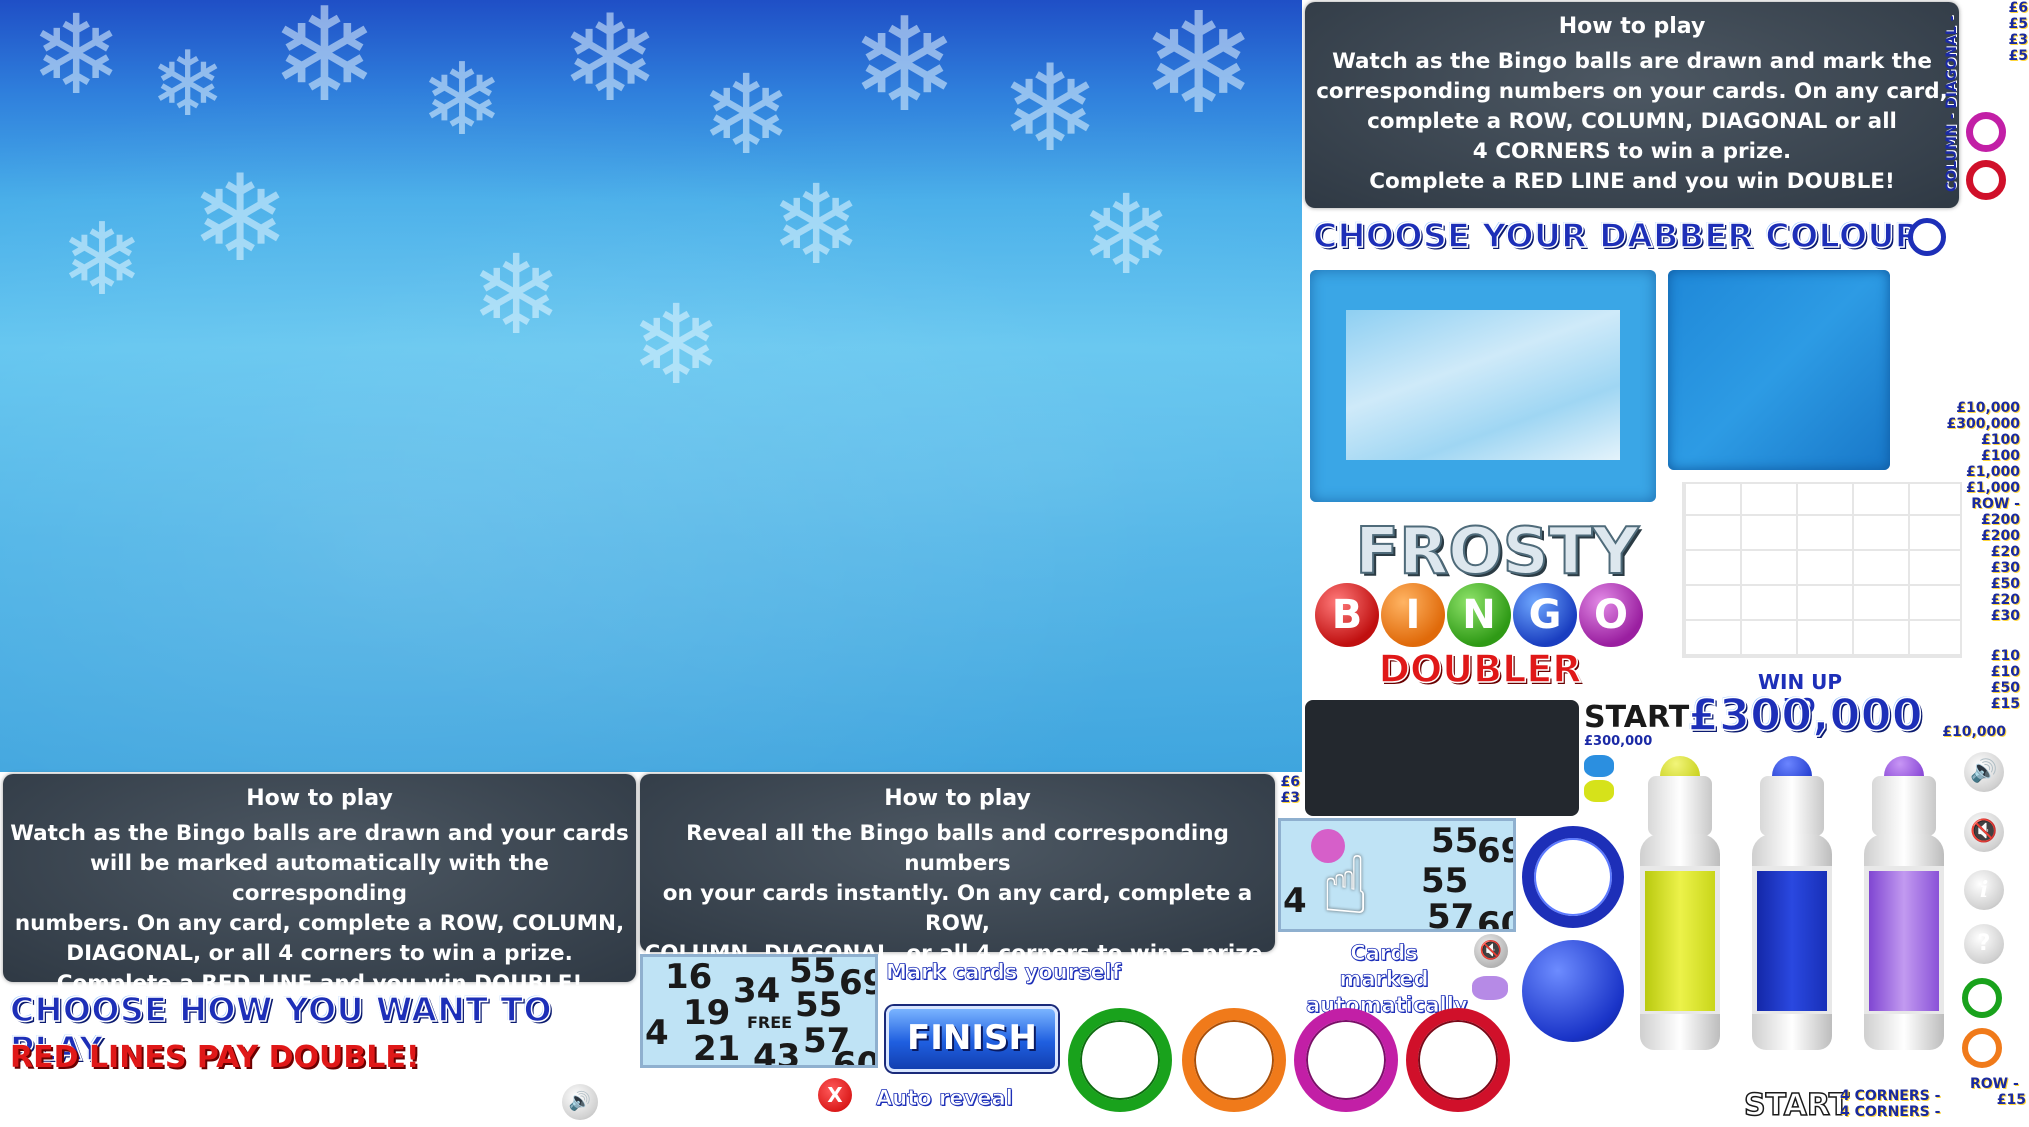 The width and height of the screenshot is (2029, 1127). What do you see at coordinates (770, 1022) in the screenshot?
I see `card-free: FREE` at bounding box center [770, 1022].